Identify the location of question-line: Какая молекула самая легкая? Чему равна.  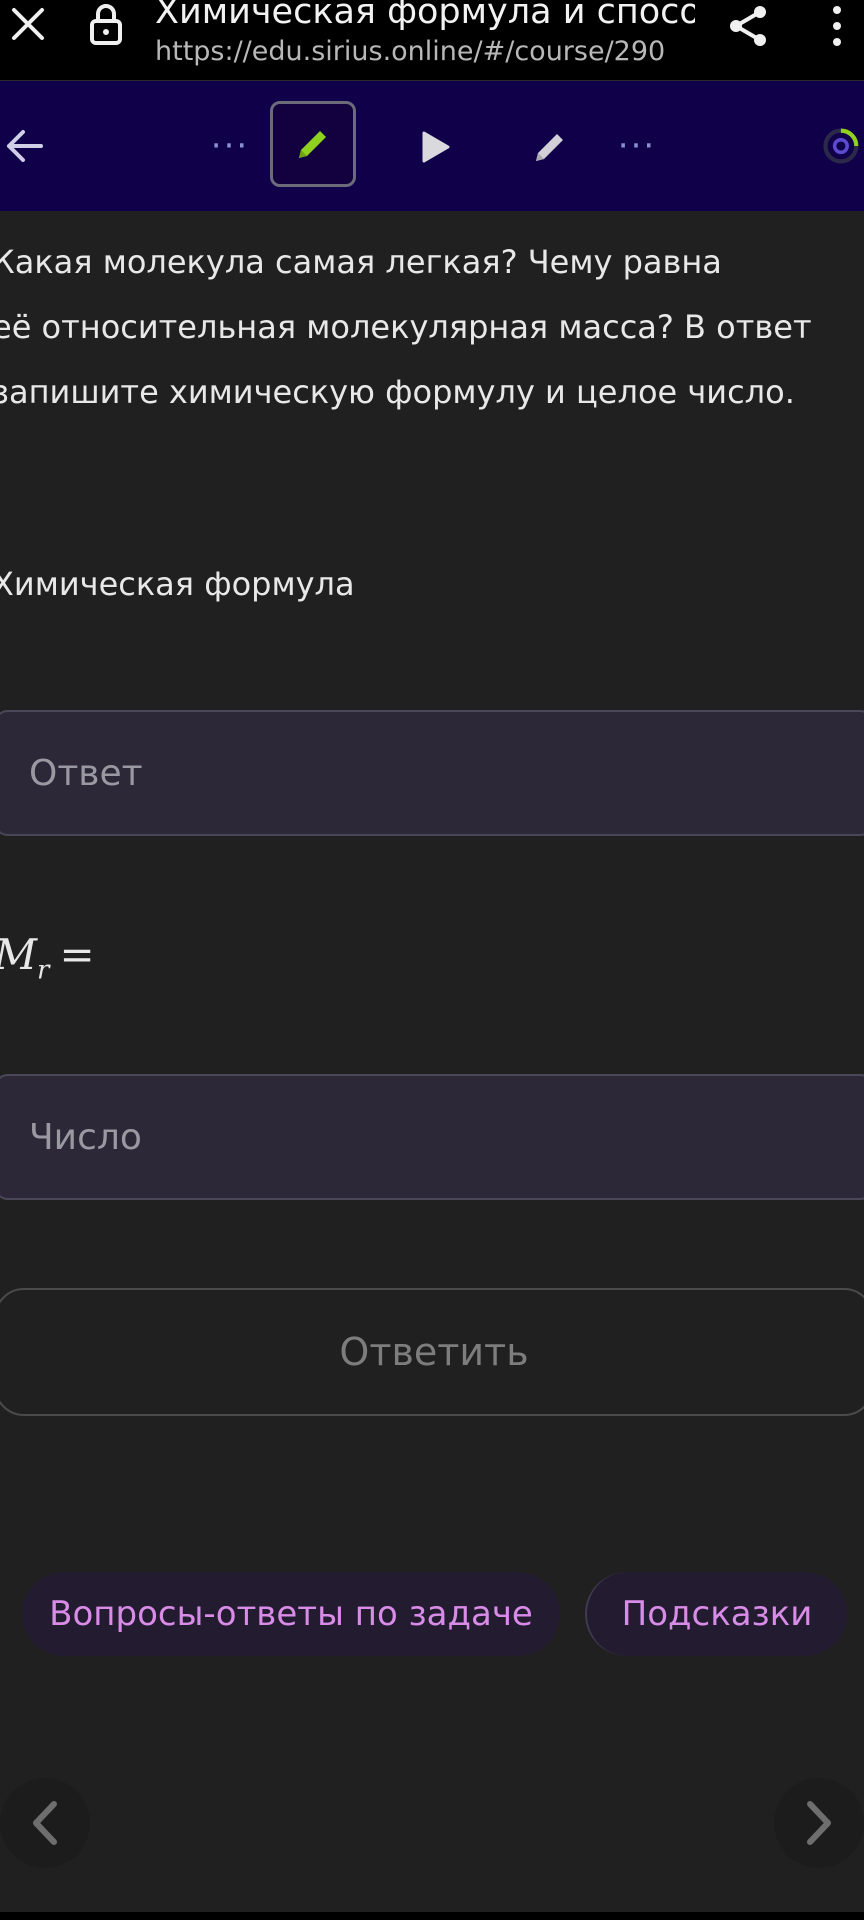
(361, 262).